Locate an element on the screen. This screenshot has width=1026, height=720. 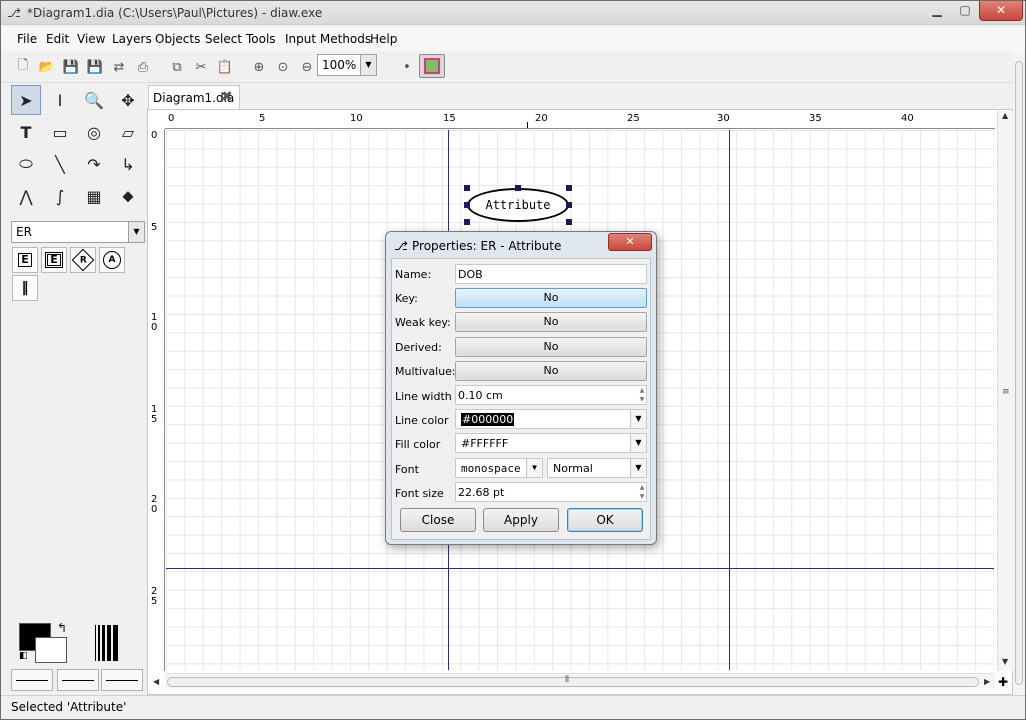
image-tool-icon: ▦ is located at coordinates (94, 196).